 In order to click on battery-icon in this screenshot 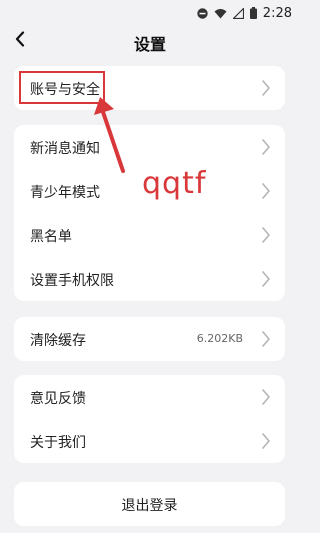, I will do `click(253, 13)`.